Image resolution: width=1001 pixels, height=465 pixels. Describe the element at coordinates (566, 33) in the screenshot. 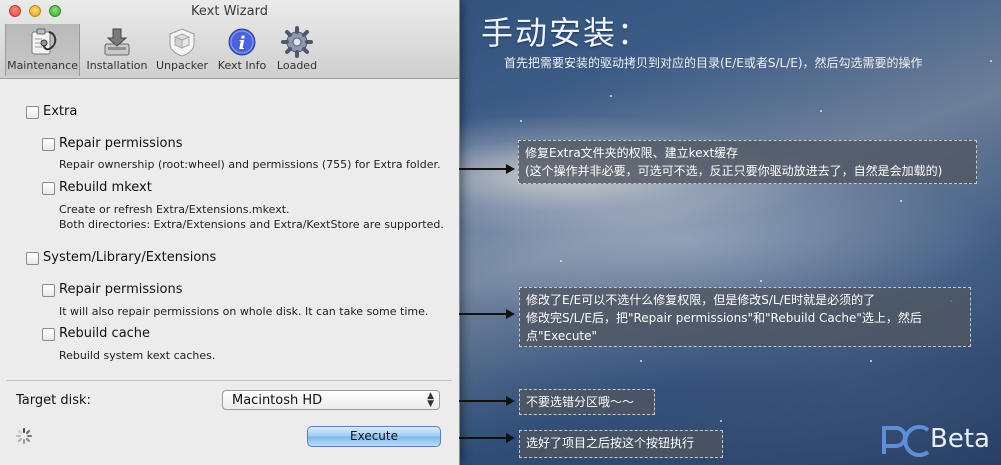

I see `annotation-heading: 手动安装：` at that location.